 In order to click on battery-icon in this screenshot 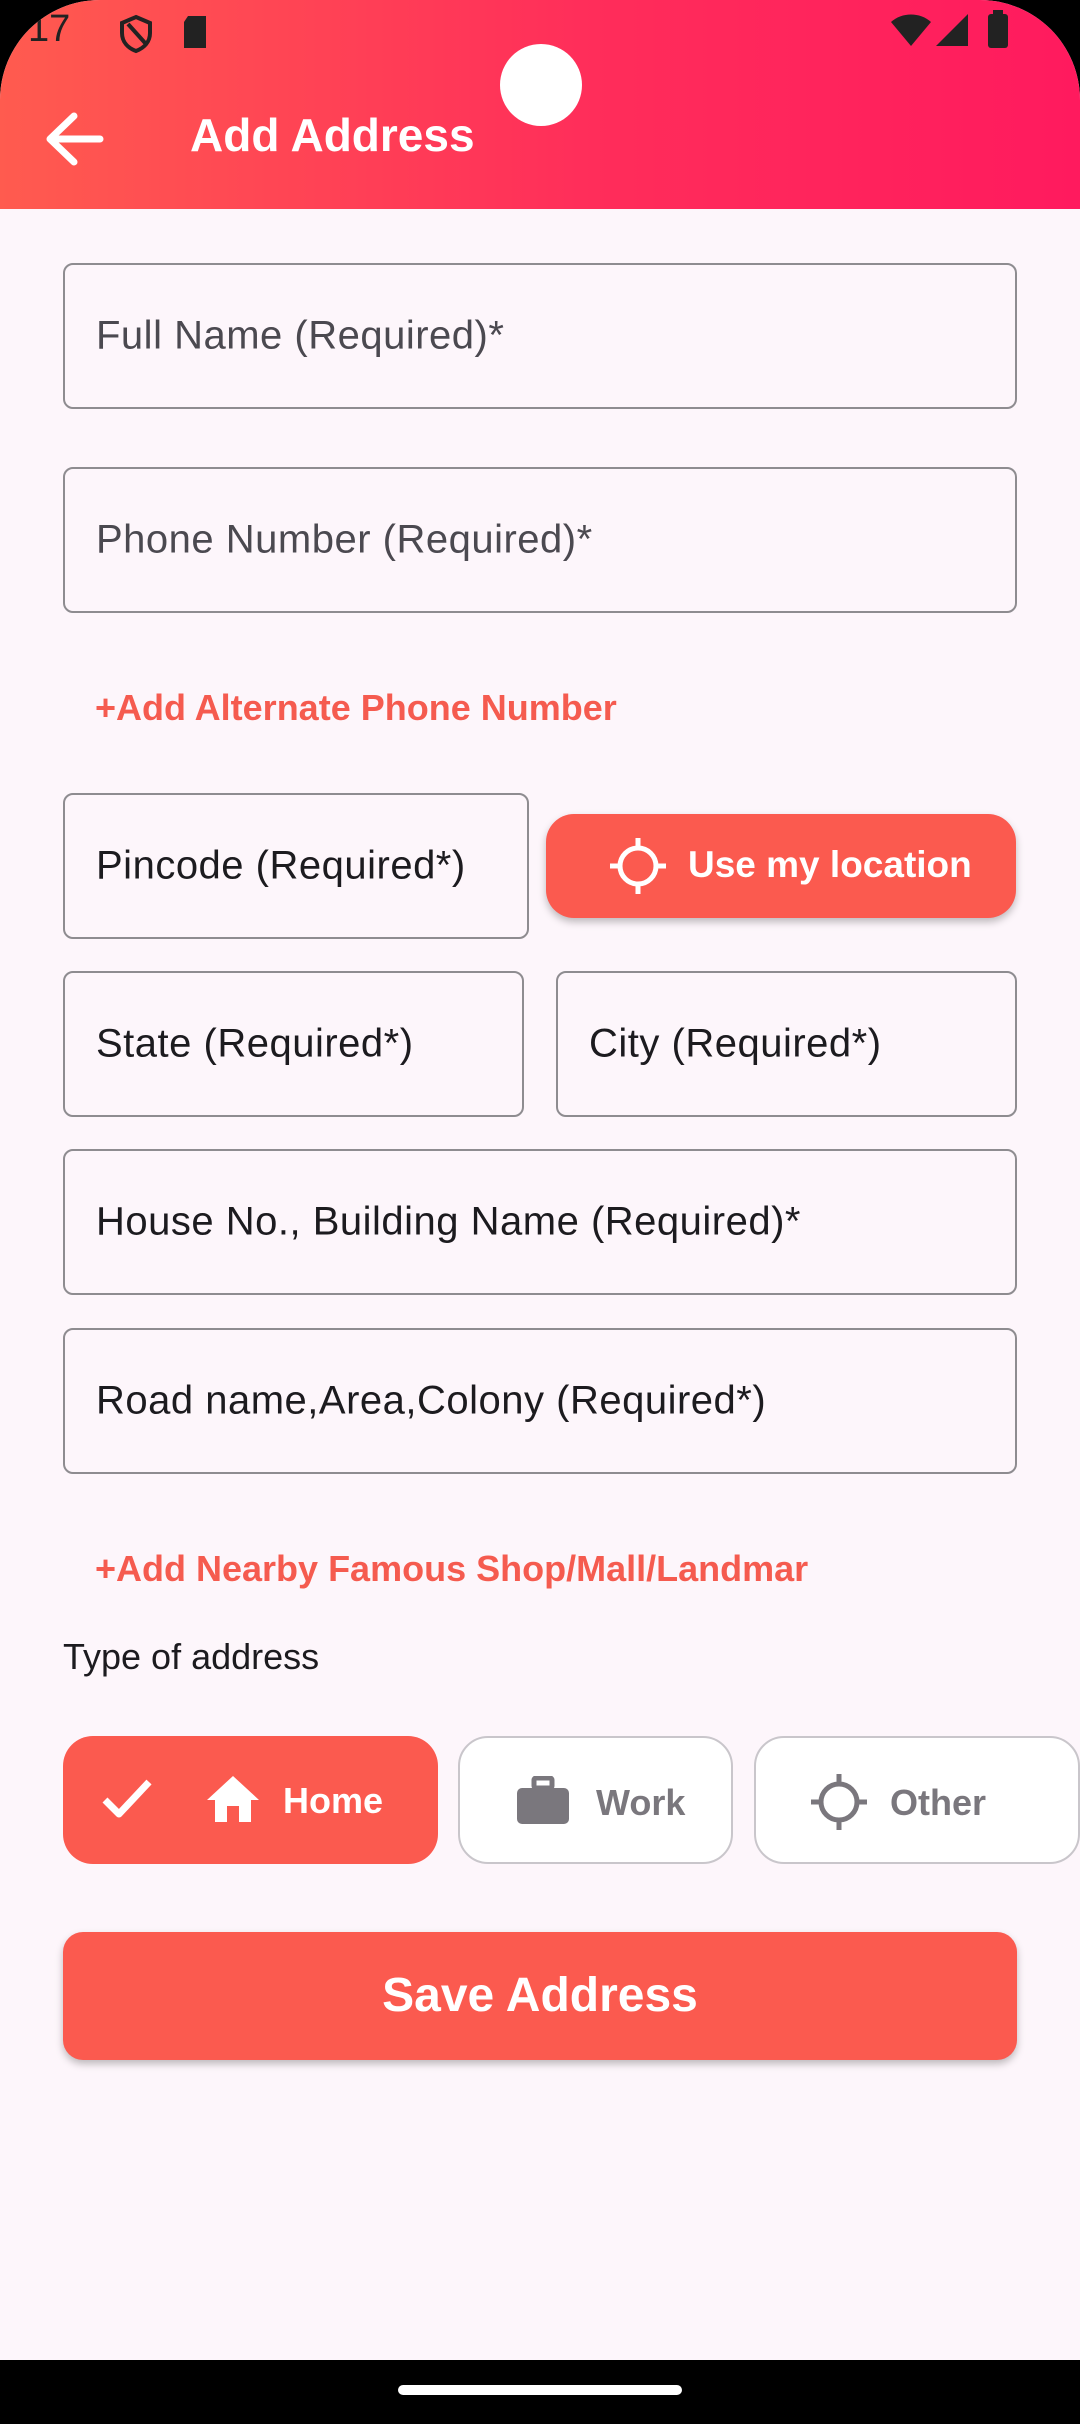, I will do `click(998, 29)`.